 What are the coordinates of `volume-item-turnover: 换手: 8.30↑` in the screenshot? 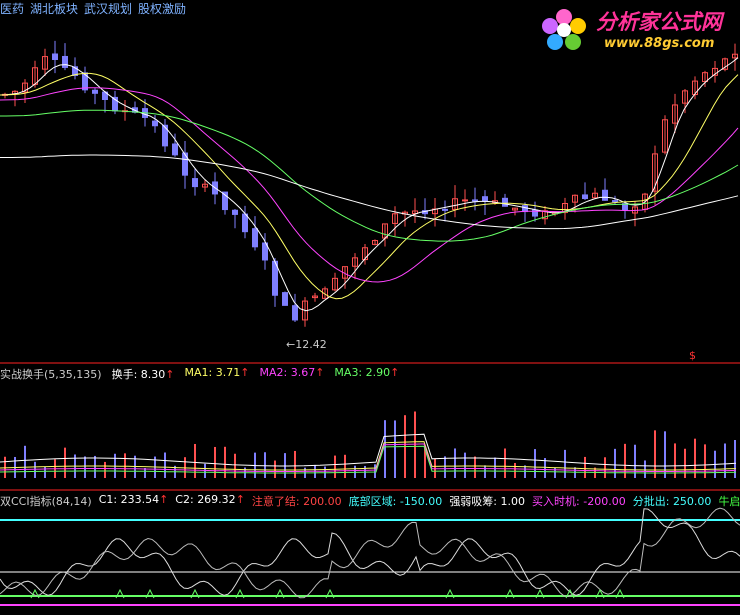 It's located at (143, 374).